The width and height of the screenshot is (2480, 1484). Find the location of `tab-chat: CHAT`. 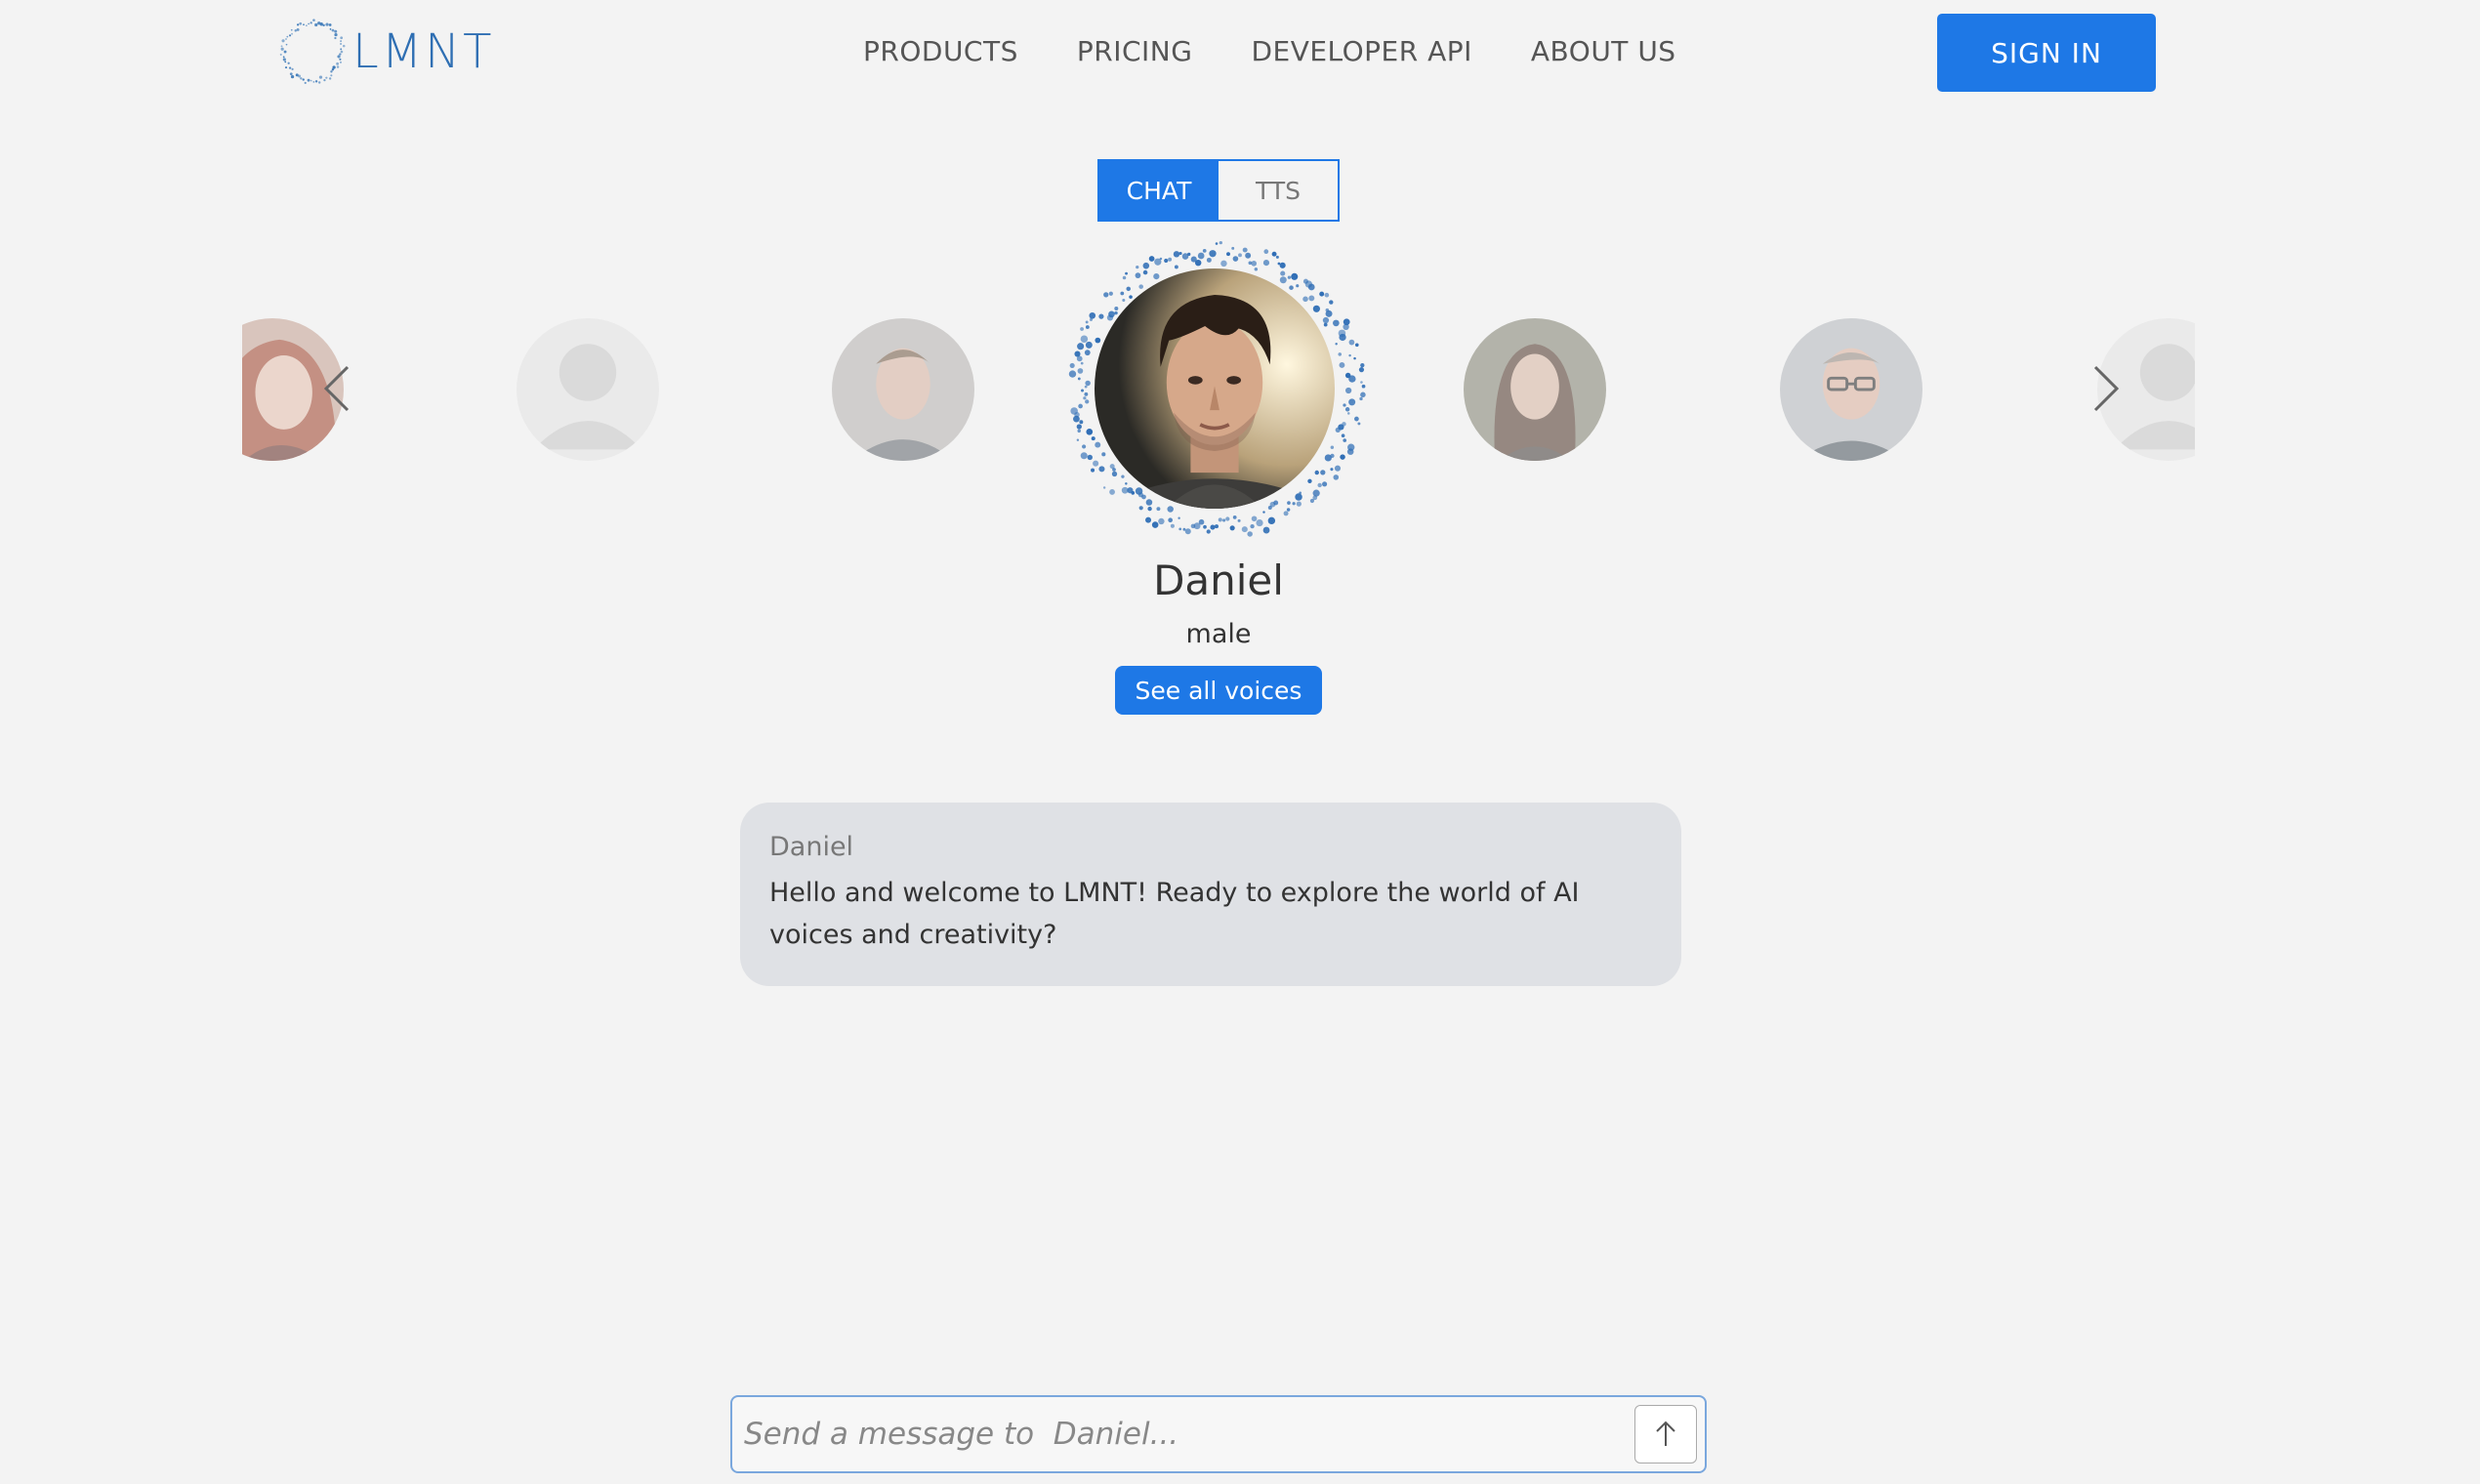

tab-chat: CHAT is located at coordinates (1159, 191).